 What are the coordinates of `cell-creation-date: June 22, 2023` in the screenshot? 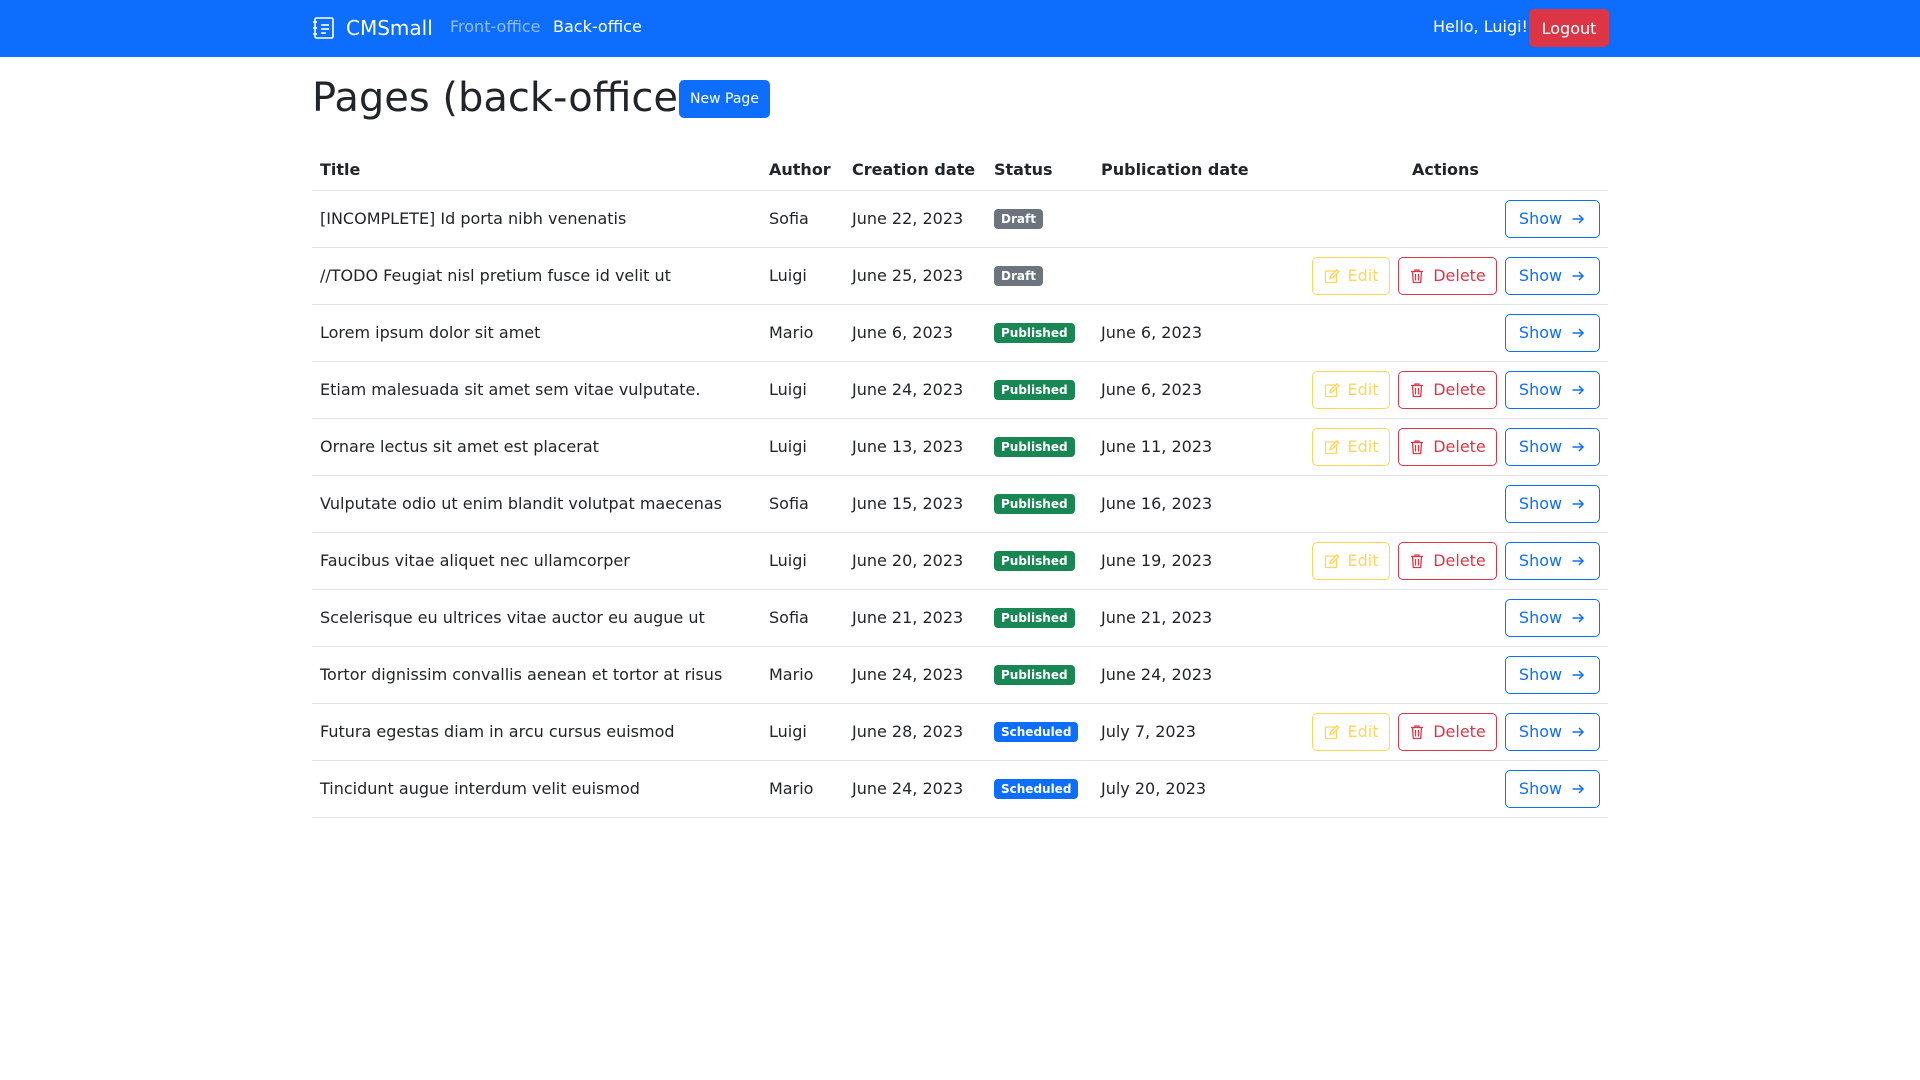 It's located at (915, 219).